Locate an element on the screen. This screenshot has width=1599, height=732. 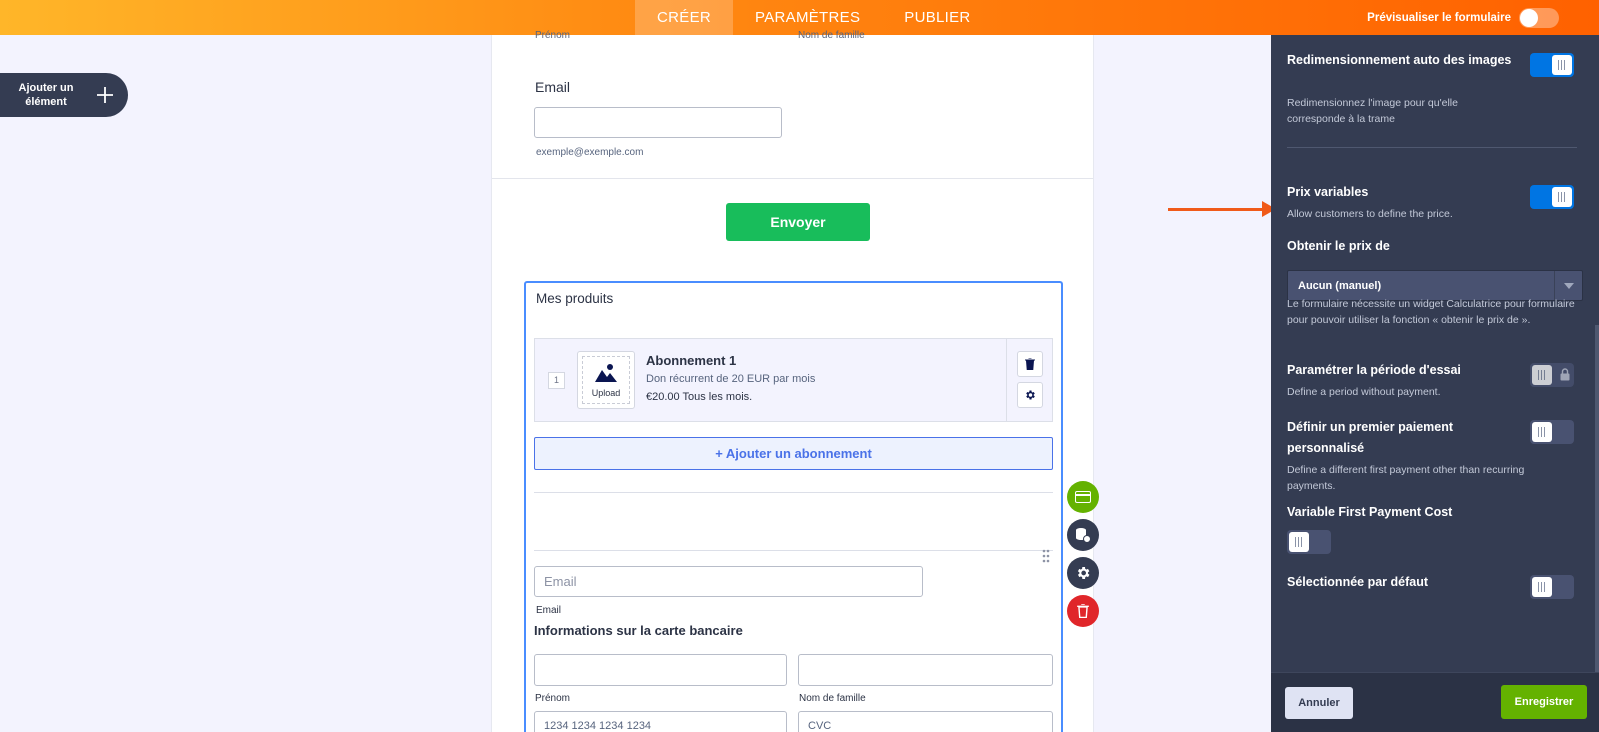
database-button is located at coordinates (1083, 535).